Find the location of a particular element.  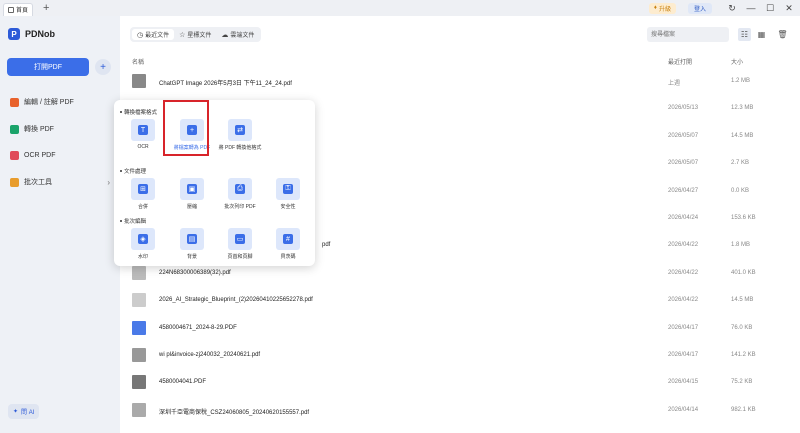

file-size: 76.0 KB is located at coordinates (742, 327).